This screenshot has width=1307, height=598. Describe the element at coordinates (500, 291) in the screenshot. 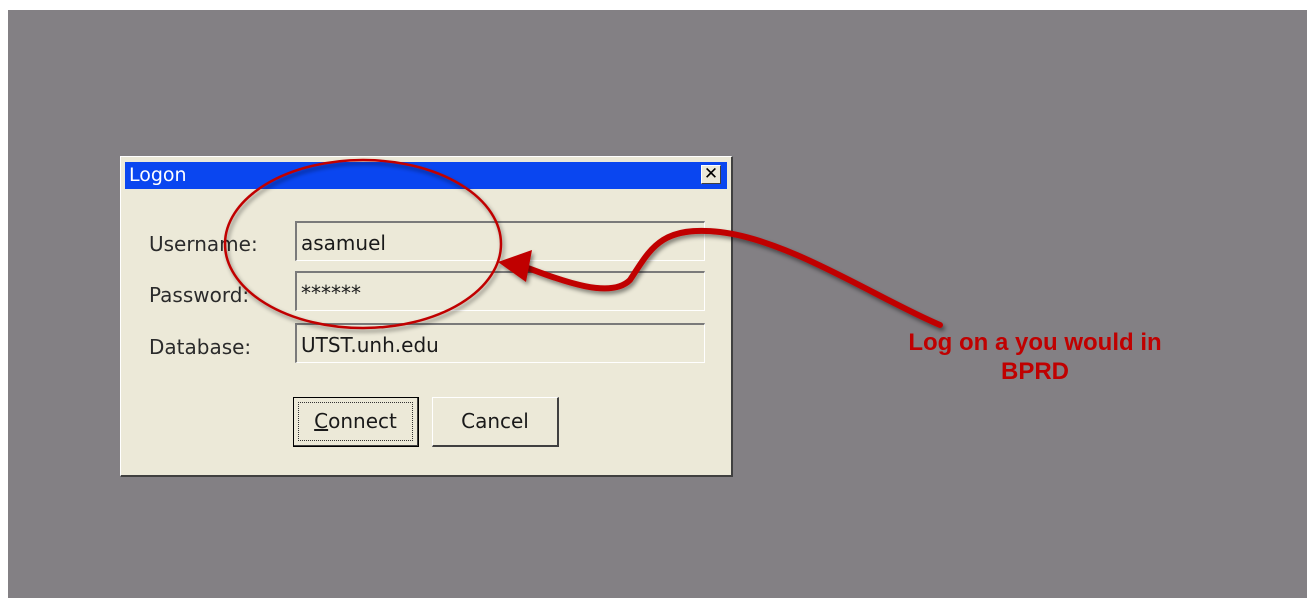

I see `password-field: ******` at that location.